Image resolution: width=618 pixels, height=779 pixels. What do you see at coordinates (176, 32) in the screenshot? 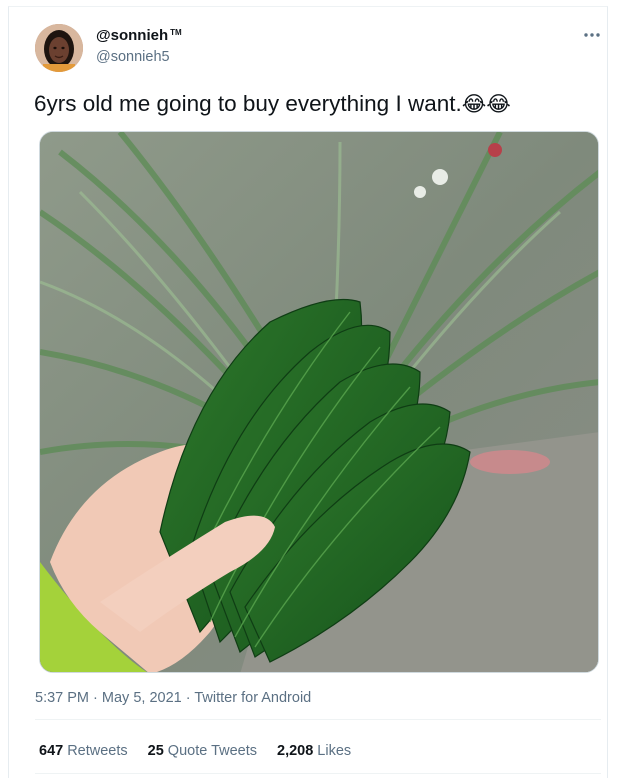
I see `trademark-badge: TM` at bounding box center [176, 32].